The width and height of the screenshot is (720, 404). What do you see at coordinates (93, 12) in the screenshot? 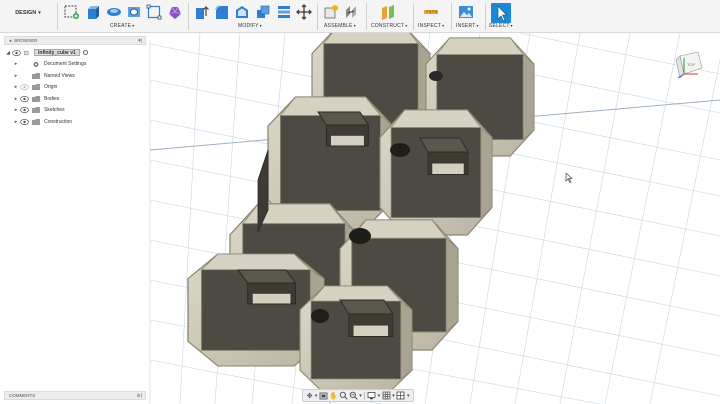
I see `extrude-icon` at bounding box center [93, 12].